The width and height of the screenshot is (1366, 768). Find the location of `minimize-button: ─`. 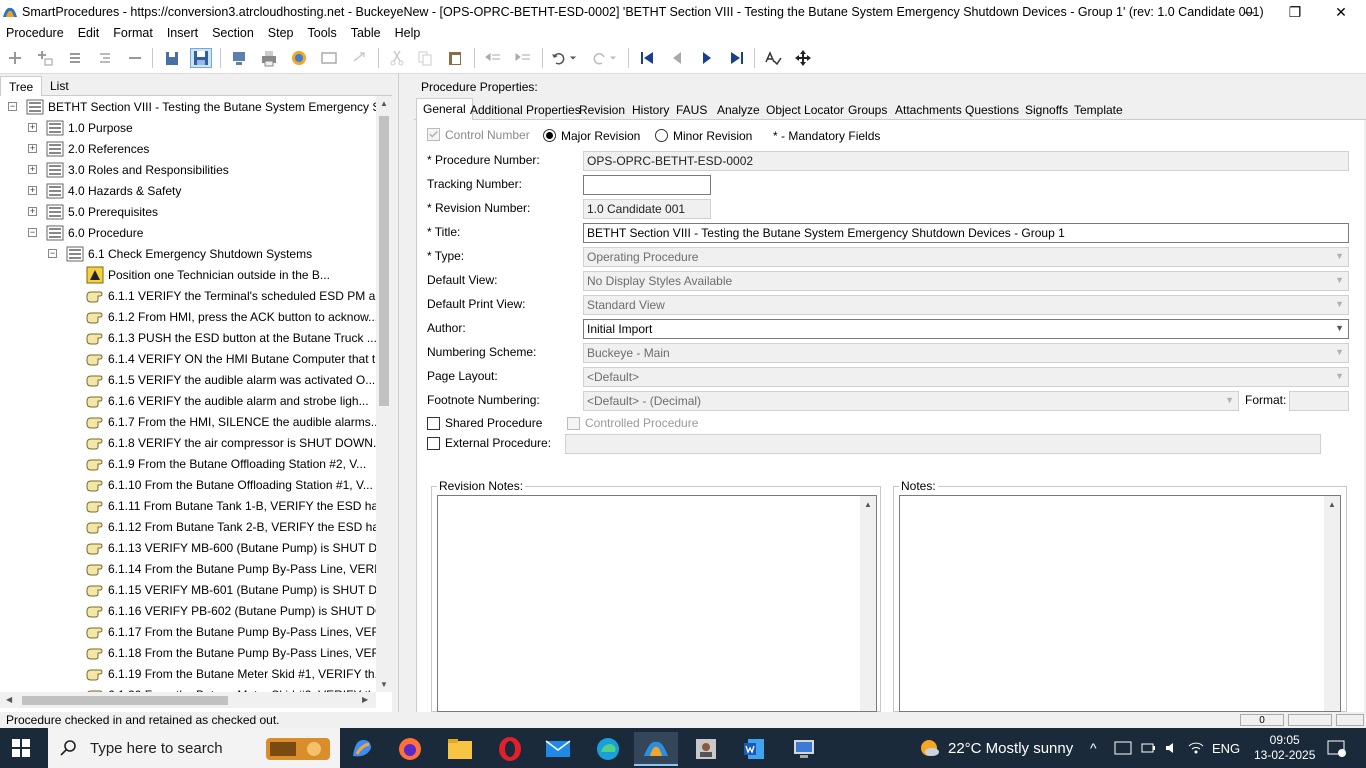

minimize-button: ─ is located at coordinates (1249, 12).